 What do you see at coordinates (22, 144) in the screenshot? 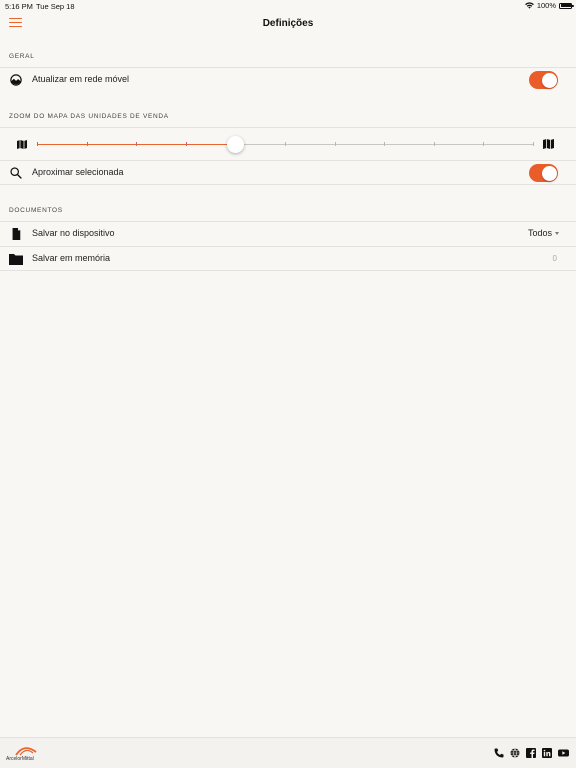
I see `map-small-icon` at bounding box center [22, 144].